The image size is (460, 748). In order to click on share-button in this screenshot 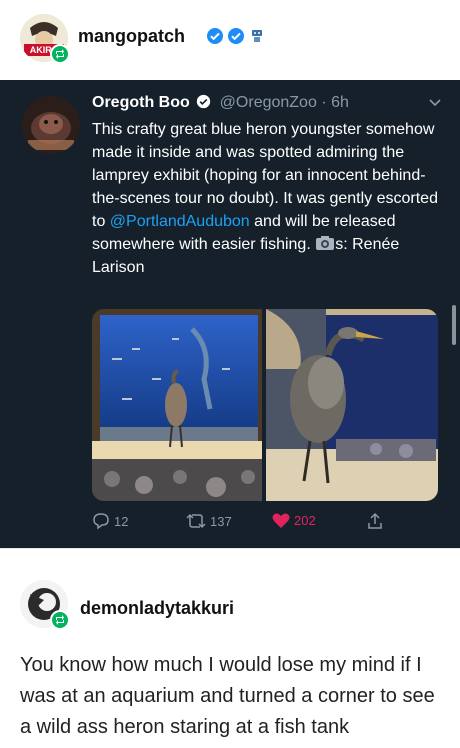, I will do `click(375, 521)`.